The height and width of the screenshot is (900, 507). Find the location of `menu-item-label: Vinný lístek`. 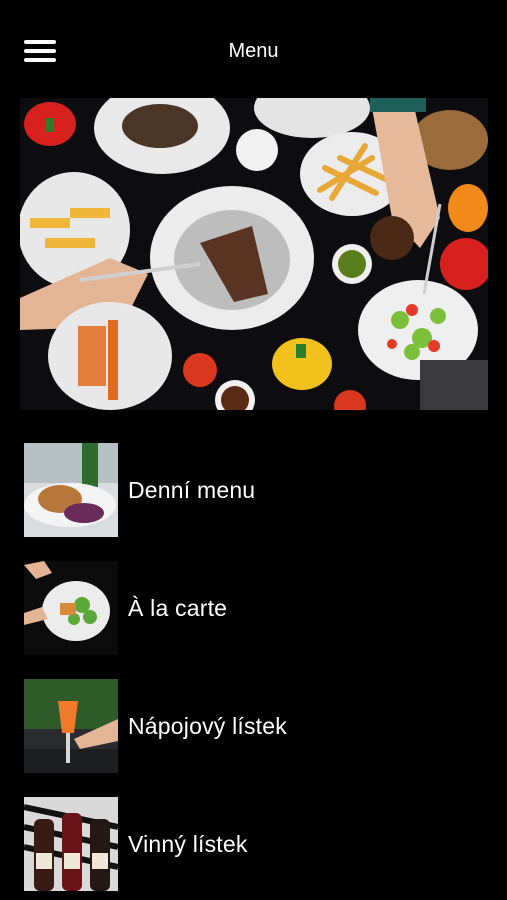

menu-item-label: Vinný lístek is located at coordinates (188, 844).